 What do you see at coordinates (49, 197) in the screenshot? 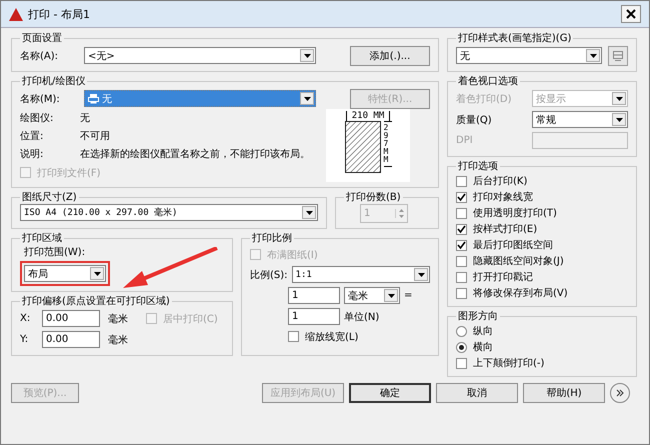
I see `group-title: 图纸尺寸(Z)` at bounding box center [49, 197].